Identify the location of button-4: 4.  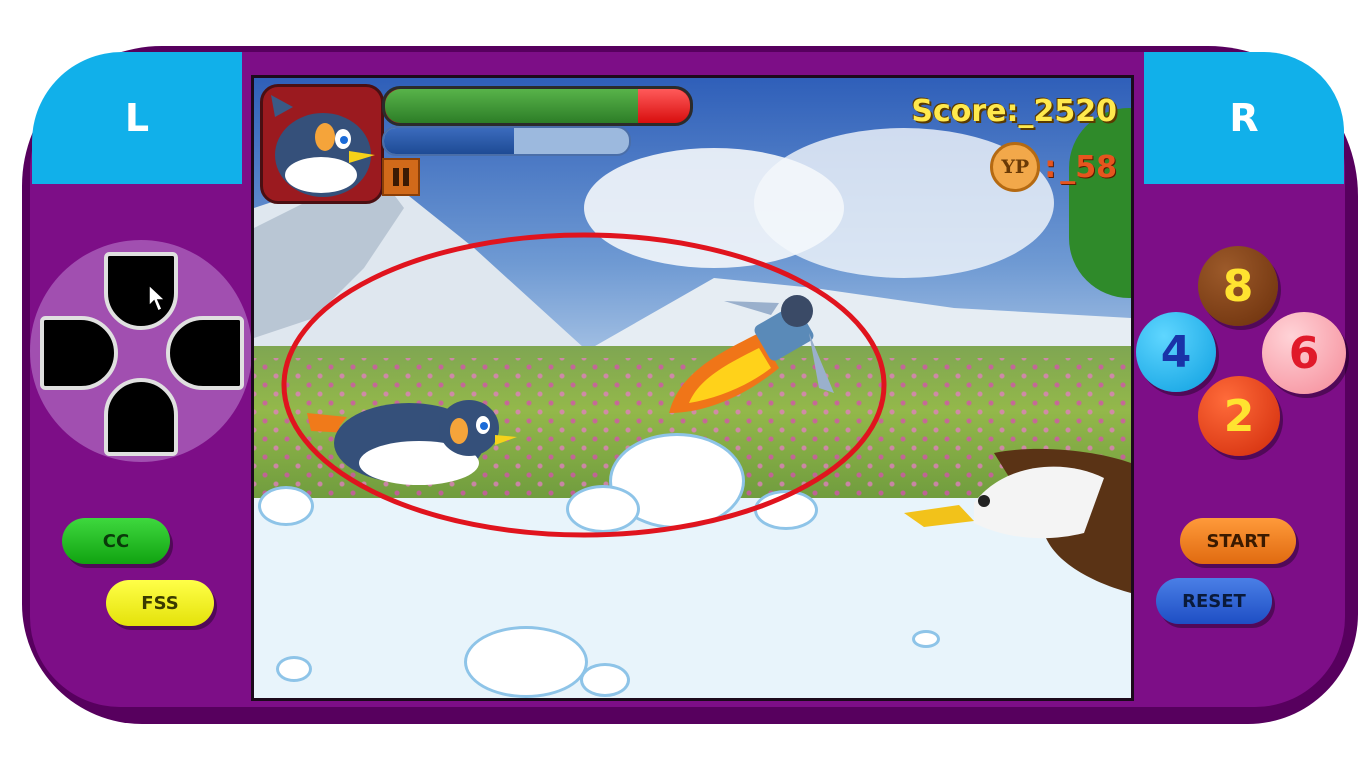
(1176, 352).